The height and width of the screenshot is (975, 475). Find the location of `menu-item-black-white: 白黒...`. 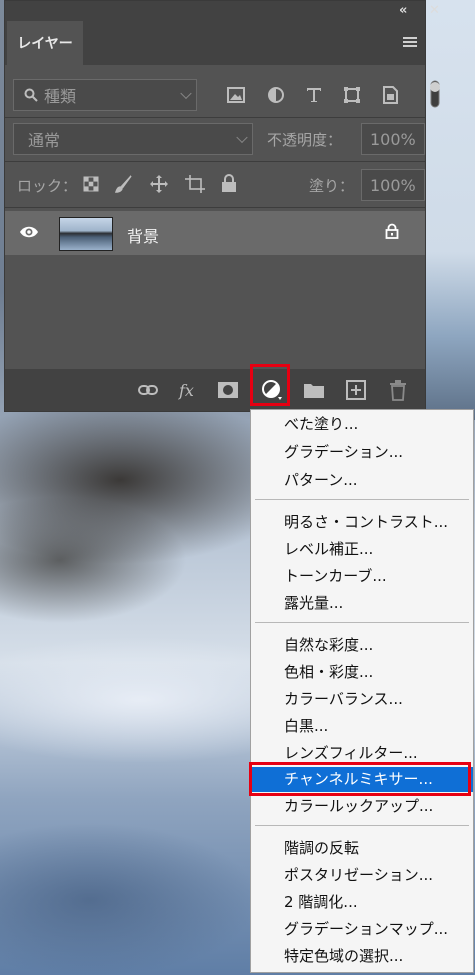

menu-item-black-white: 白黒... is located at coordinates (362, 726).